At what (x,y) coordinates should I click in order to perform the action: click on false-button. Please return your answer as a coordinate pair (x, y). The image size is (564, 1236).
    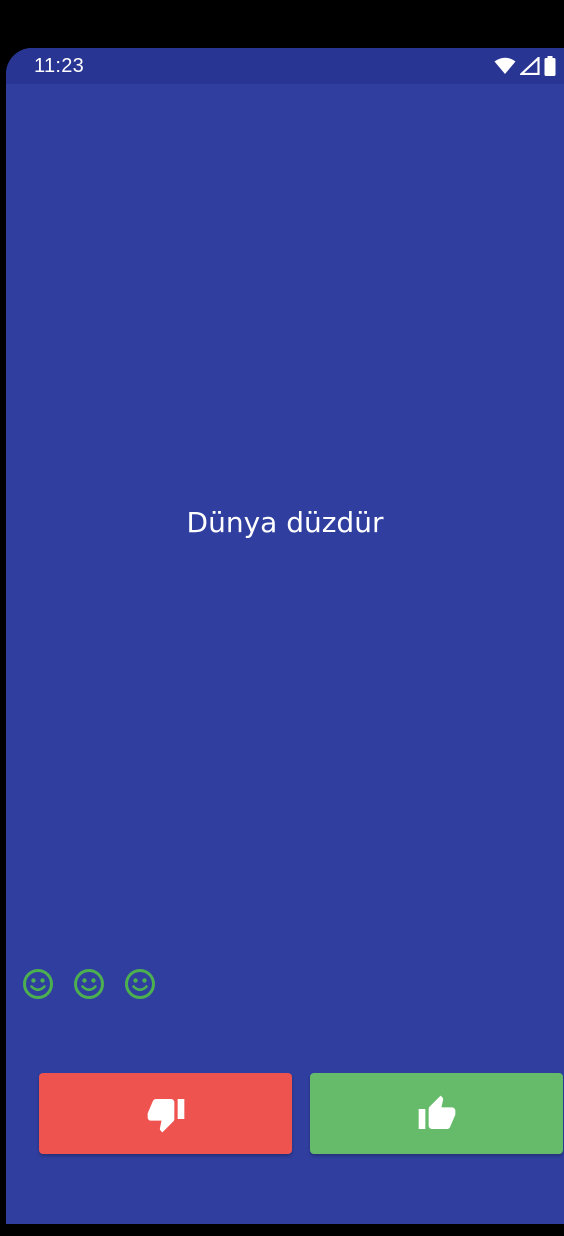
    Looking at the image, I should click on (165, 1113).